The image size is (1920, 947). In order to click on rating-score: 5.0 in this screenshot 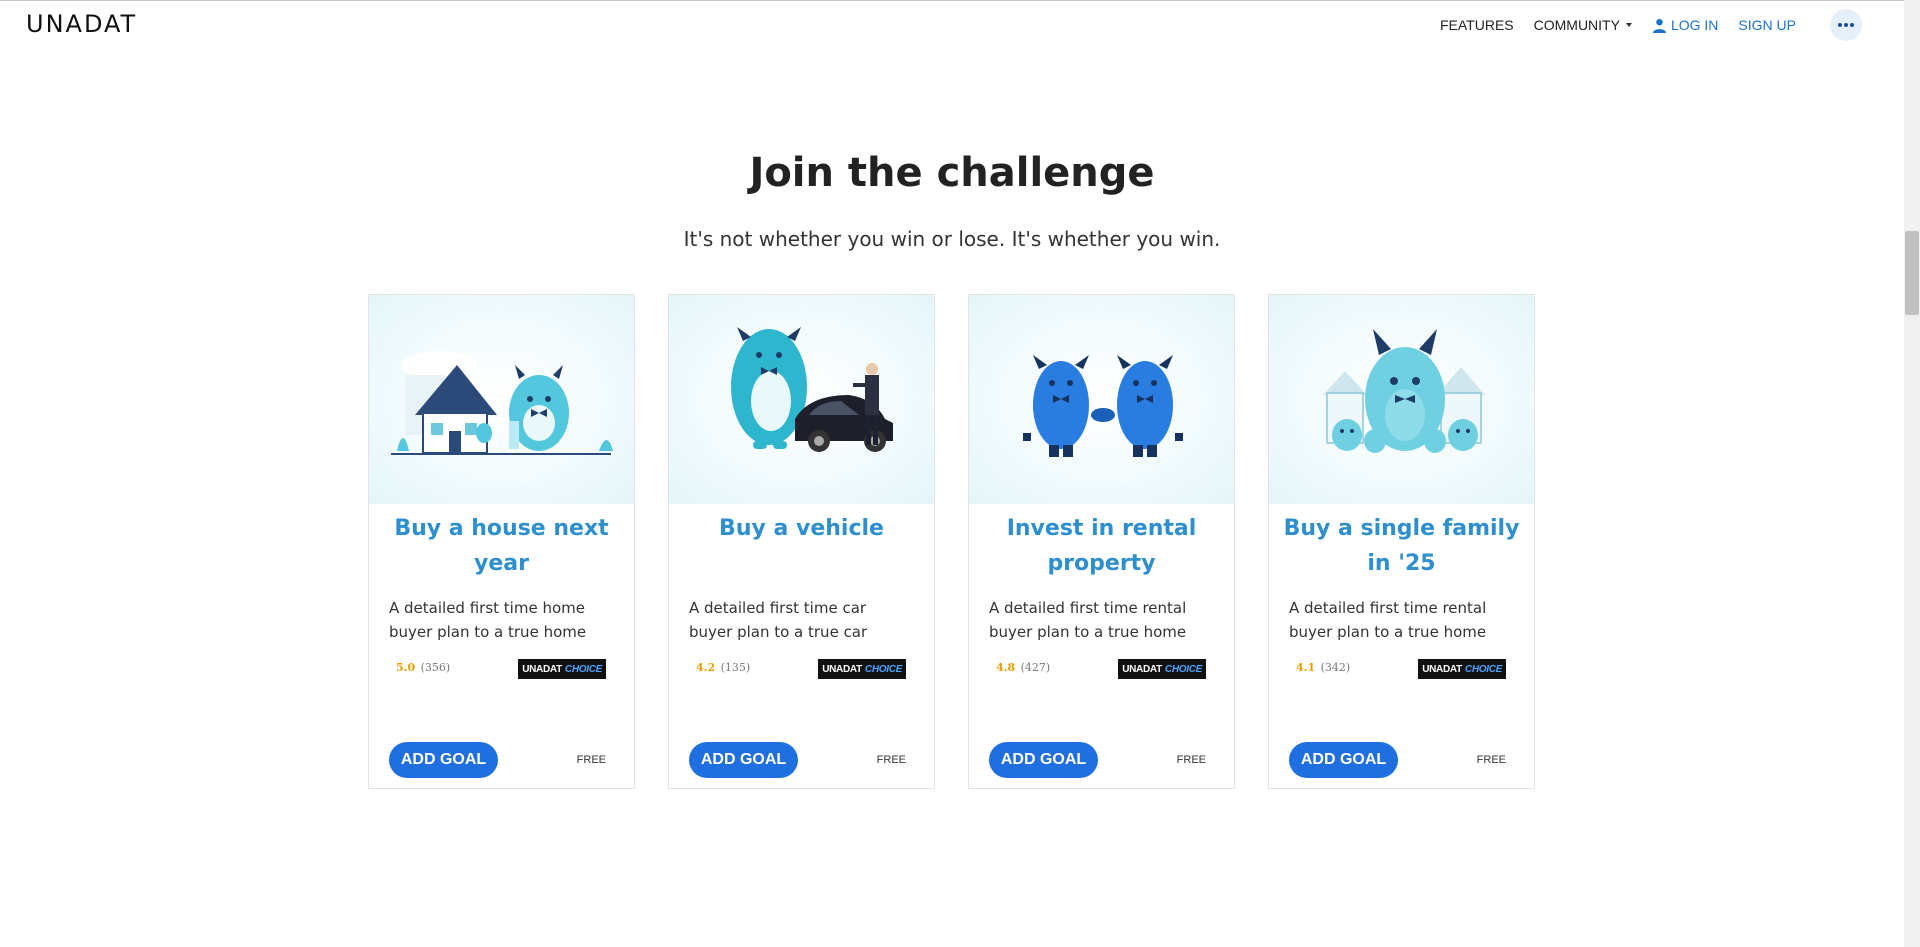, I will do `click(406, 667)`.